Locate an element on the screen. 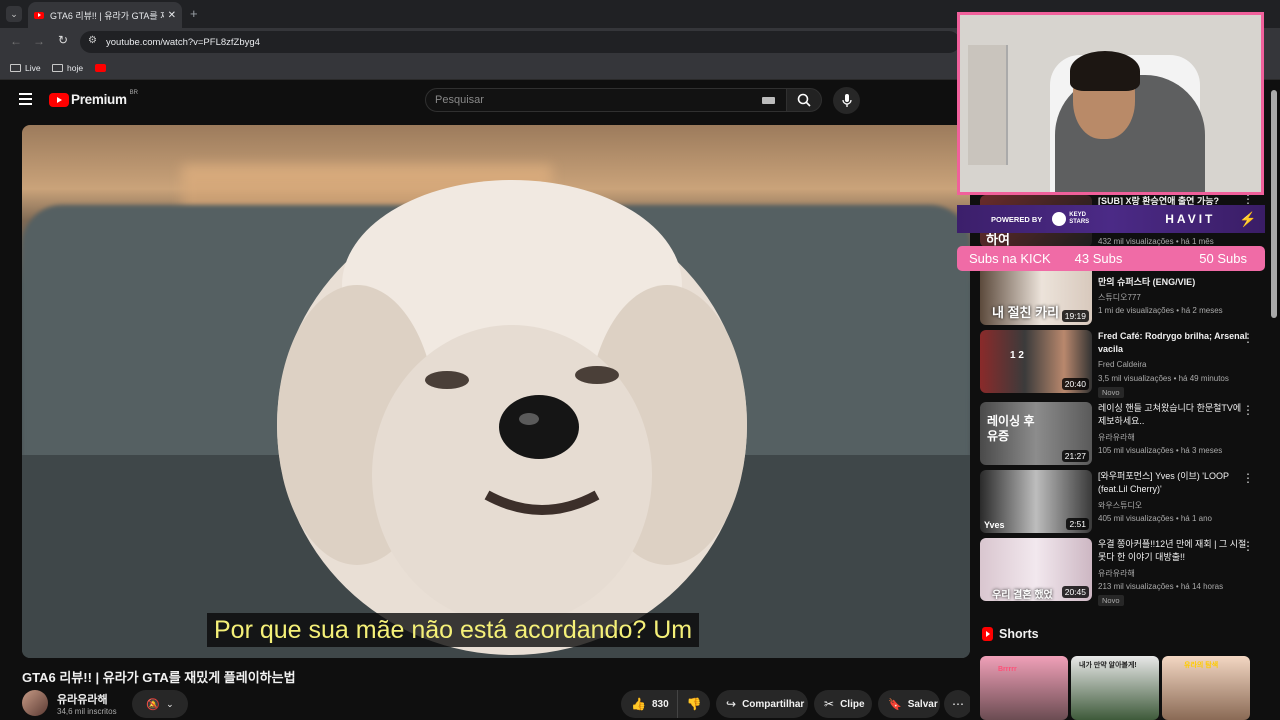 The height and width of the screenshot is (720, 1280). sponsor-banner: POWERED BY KEYD STARS HAVIT ⚡ is located at coordinates (1111, 219).